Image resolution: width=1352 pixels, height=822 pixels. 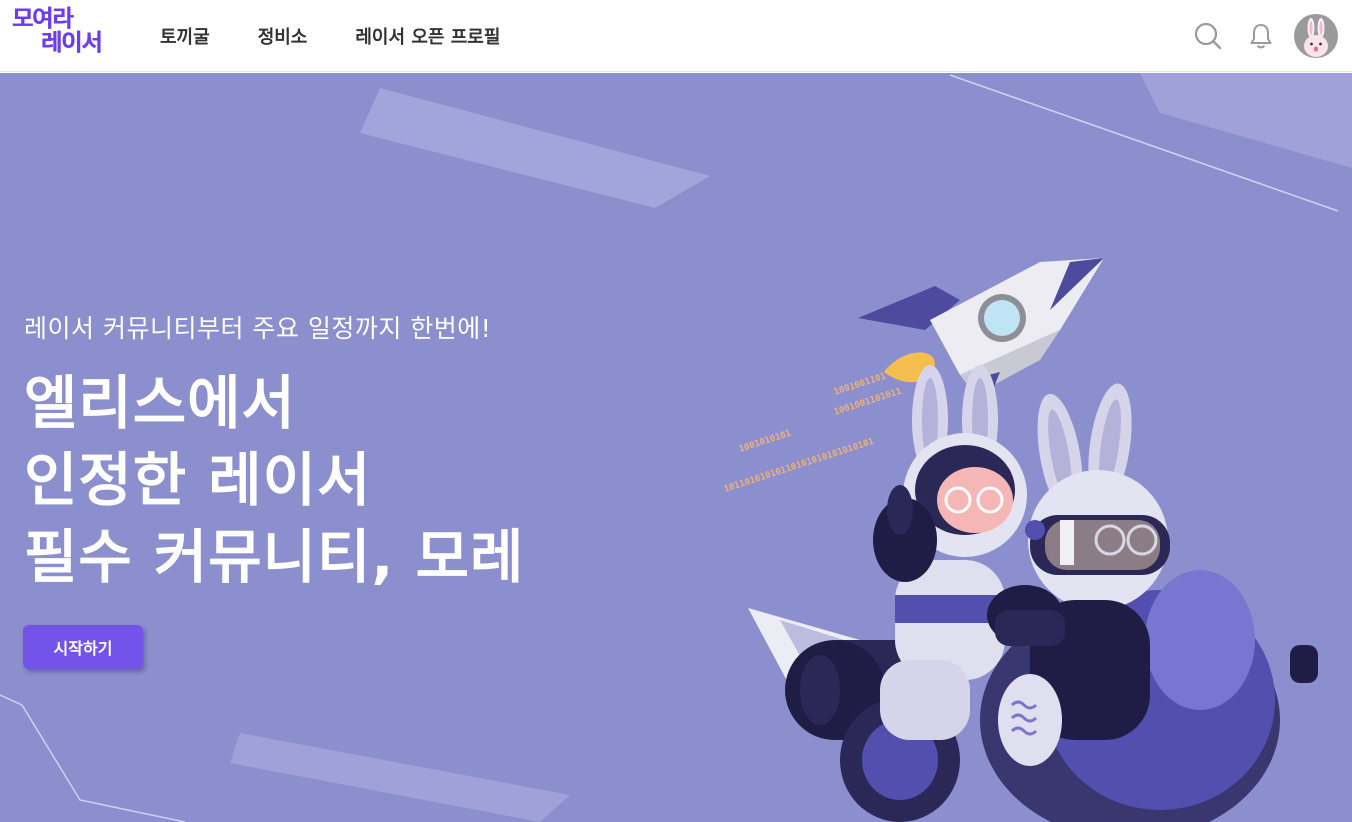 I want to click on brand-logo: 모여라 레이서, so click(x=62, y=34).